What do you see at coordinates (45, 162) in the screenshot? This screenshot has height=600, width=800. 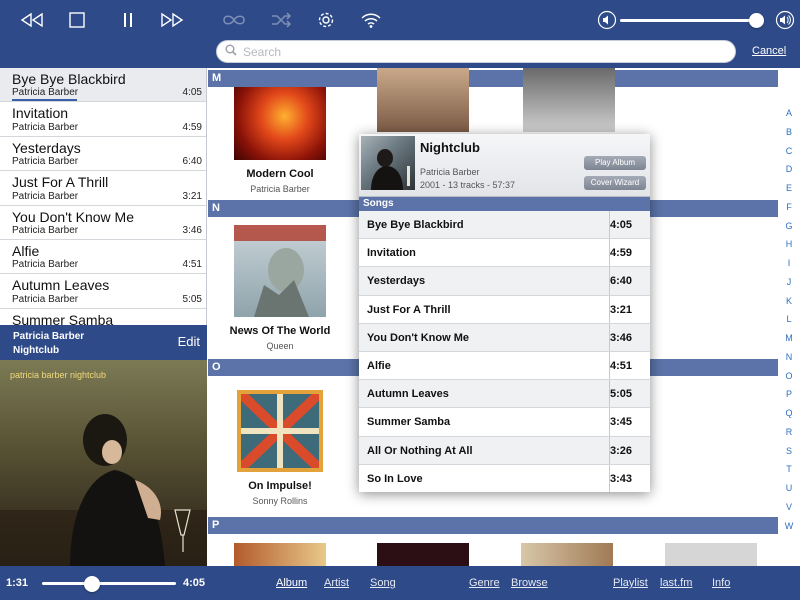 I see `queue-track-artist: Patricia Barber` at bounding box center [45, 162].